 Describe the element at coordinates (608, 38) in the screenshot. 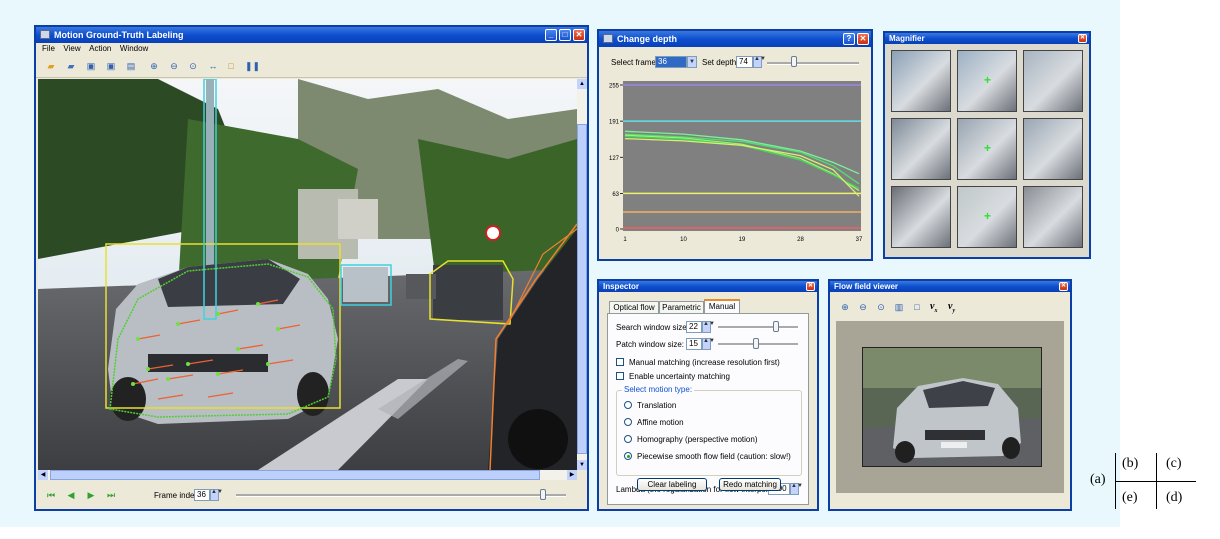

I see `app-icon` at that location.